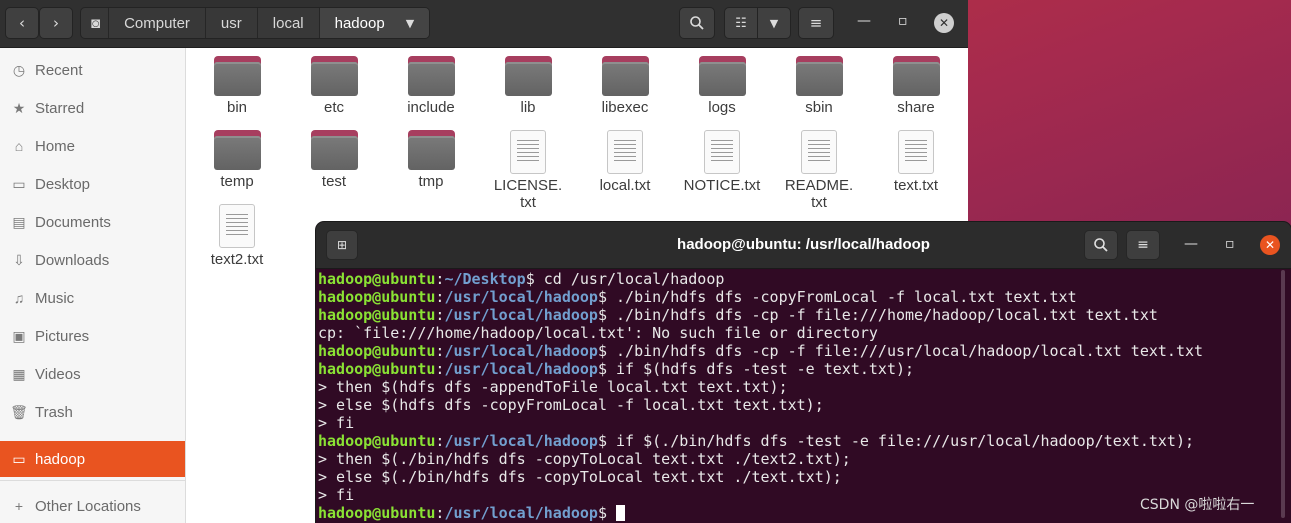  What do you see at coordinates (625, 162) in the screenshot?
I see `file-item: local.txt` at bounding box center [625, 162].